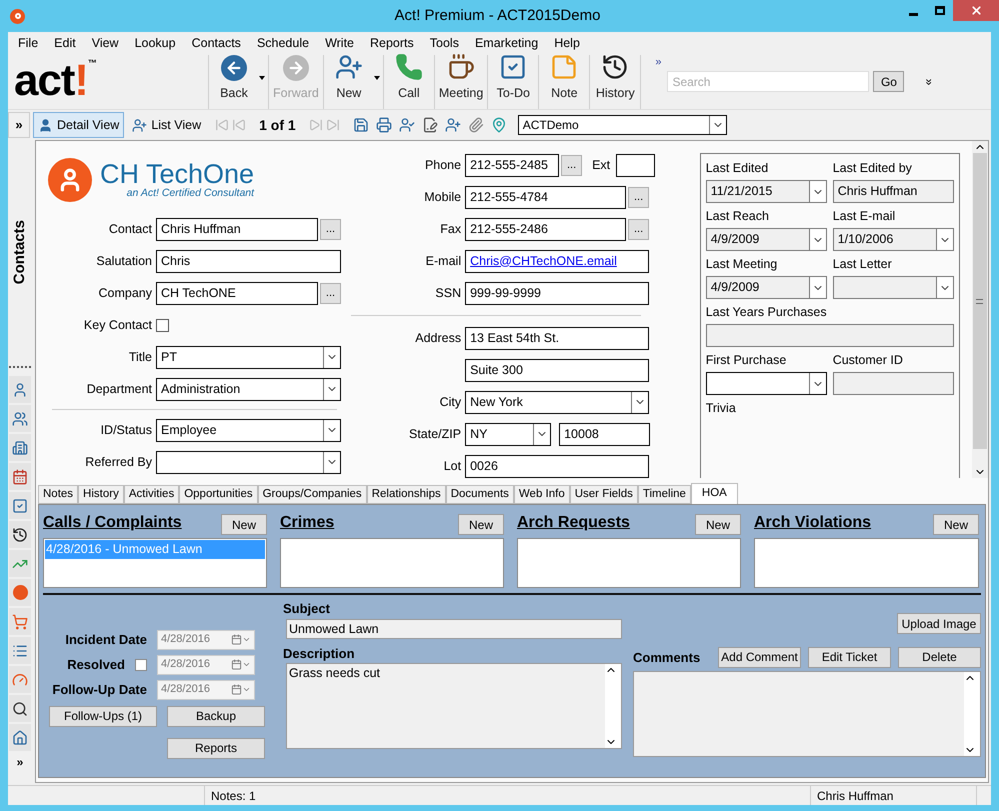 Image resolution: width=999 pixels, height=811 pixels. I want to click on checkbox-icon, so click(20, 505).